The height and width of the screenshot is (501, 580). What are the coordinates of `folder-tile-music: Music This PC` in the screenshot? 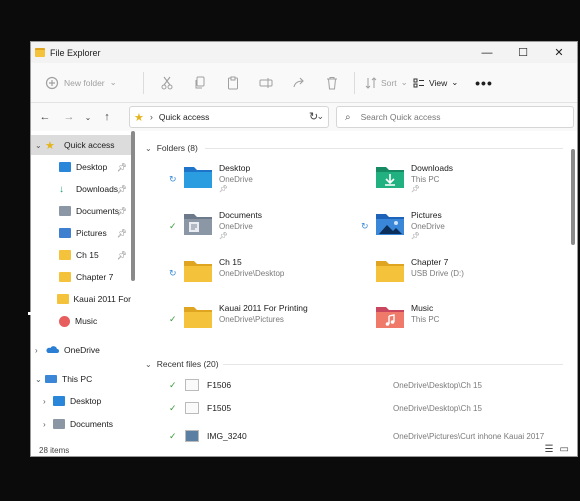 It's located at (441, 324).